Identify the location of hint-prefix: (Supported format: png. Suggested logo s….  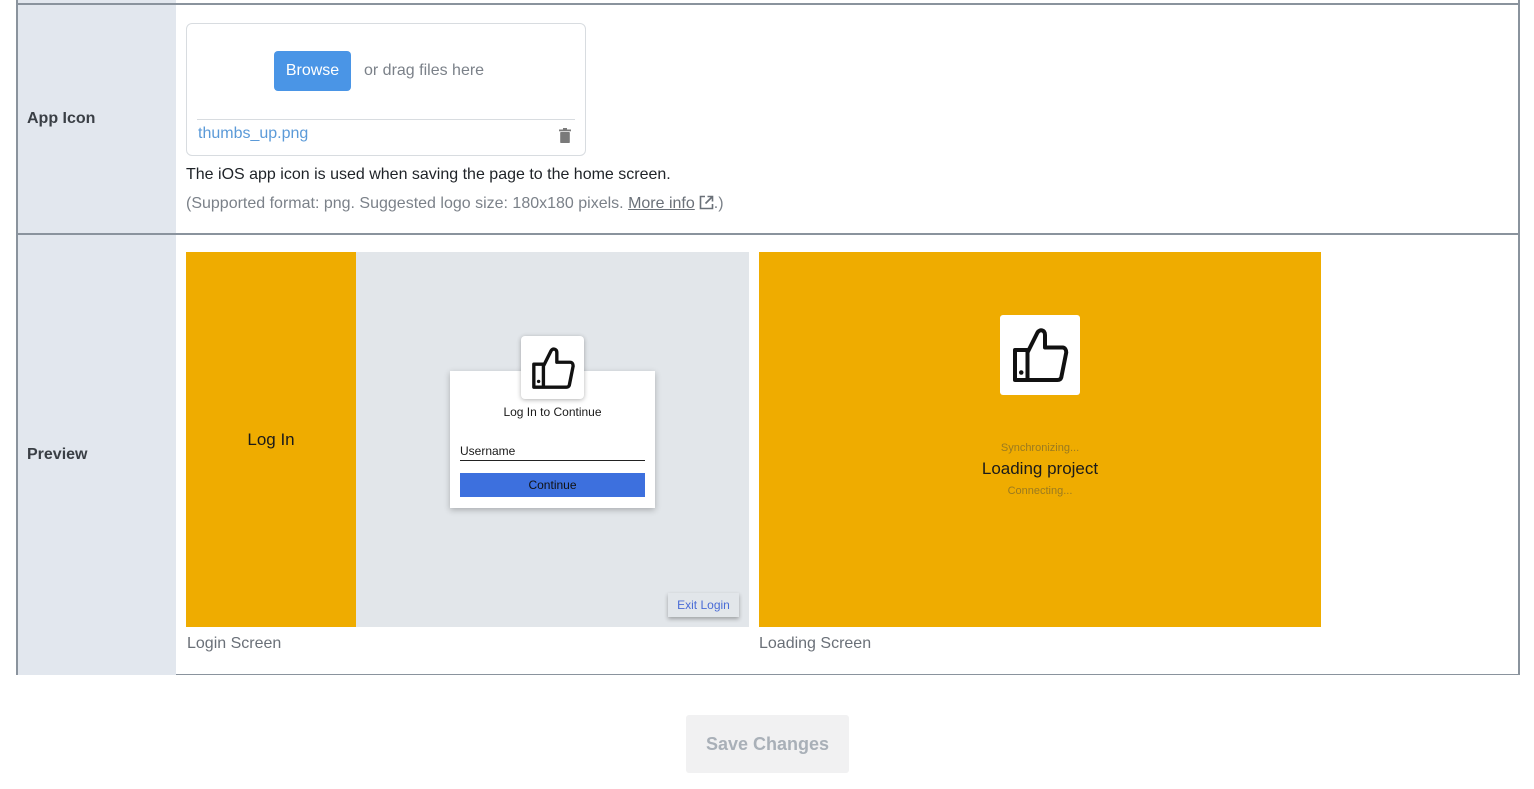
(407, 203).